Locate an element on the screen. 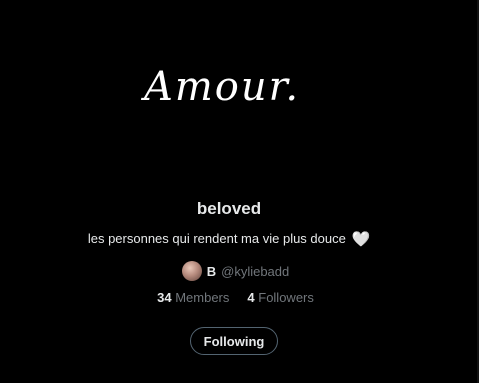 The height and width of the screenshot is (383, 479). owner-name: B is located at coordinates (211, 271).